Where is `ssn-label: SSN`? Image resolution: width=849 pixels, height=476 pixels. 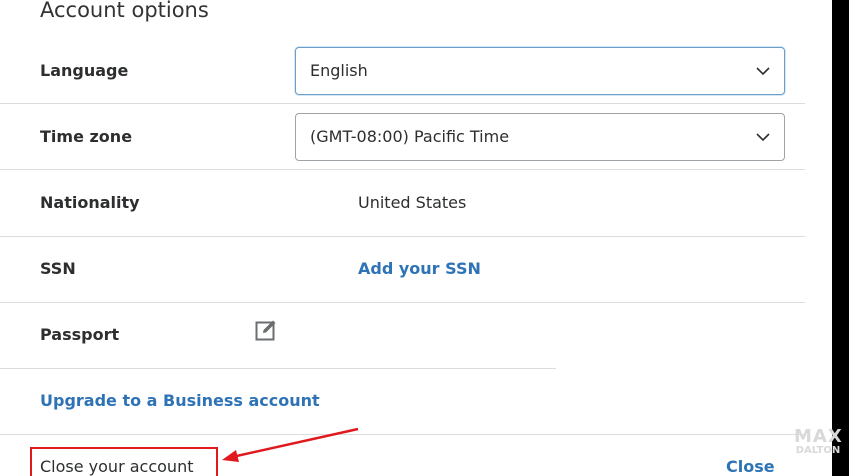
ssn-label: SSN is located at coordinates (58, 268).